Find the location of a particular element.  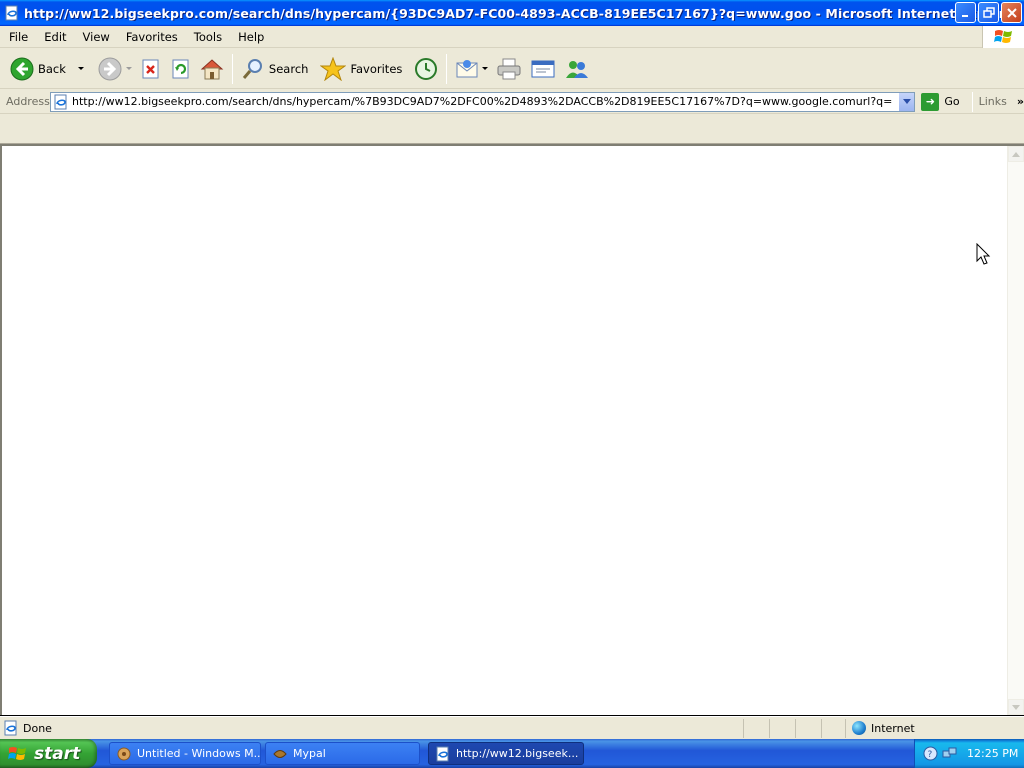

scroll-down-button is located at coordinates (1016, 707).